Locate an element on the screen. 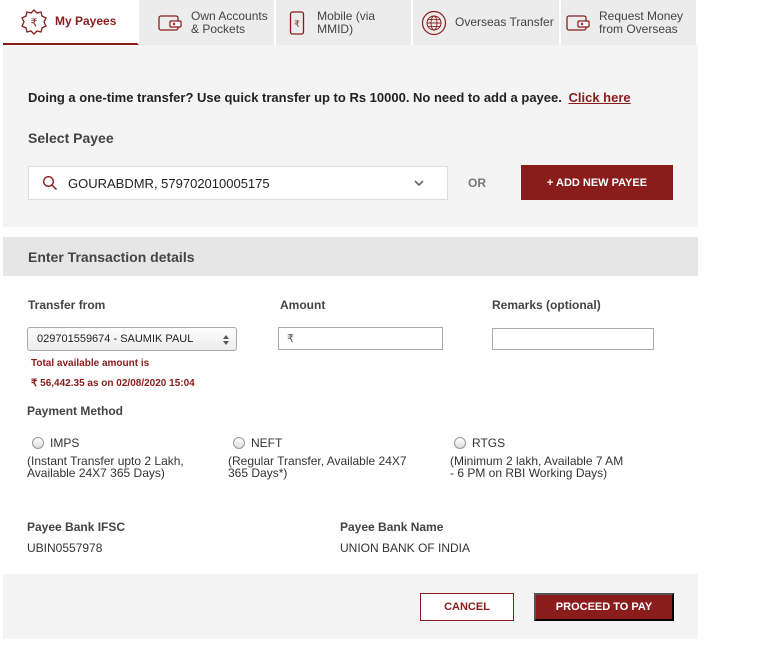 The image size is (775, 650). radio-rtgs: RTGS is located at coordinates (479, 443).